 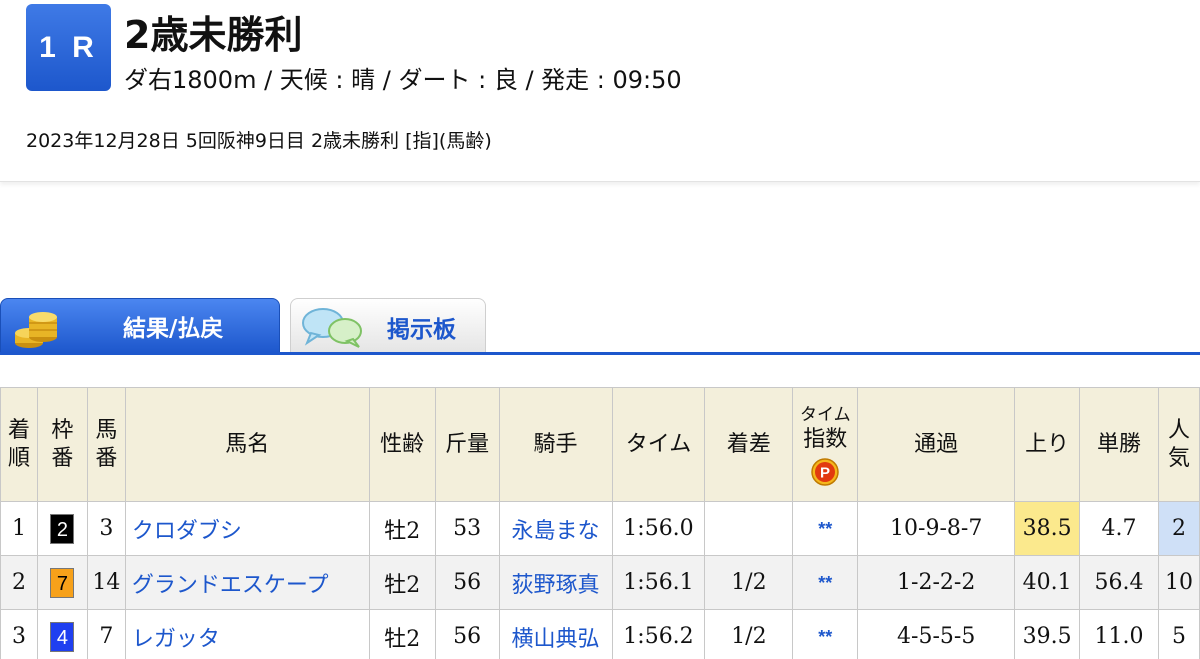 What do you see at coordinates (19, 444) in the screenshot?
I see `header-rank: 着順` at bounding box center [19, 444].